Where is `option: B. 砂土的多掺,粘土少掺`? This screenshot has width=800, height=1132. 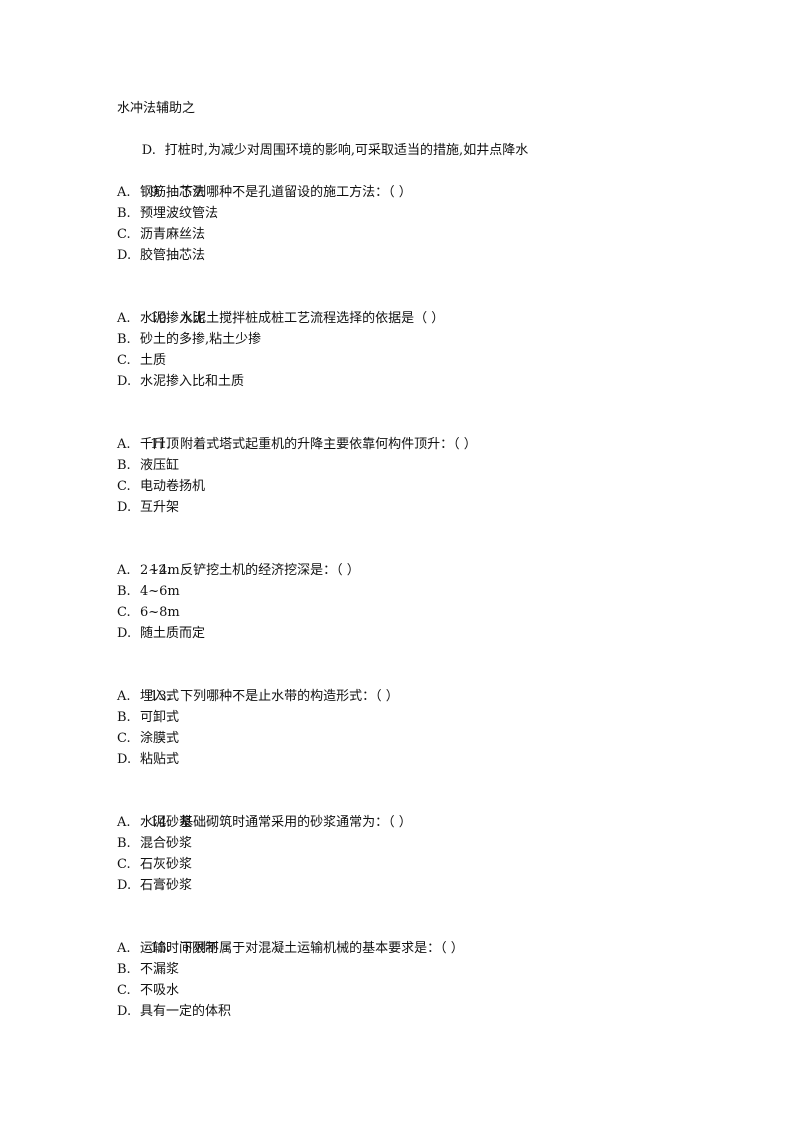
option: B. 砂土的多掺,粘土少掺 is located at coordinates (397, 339).